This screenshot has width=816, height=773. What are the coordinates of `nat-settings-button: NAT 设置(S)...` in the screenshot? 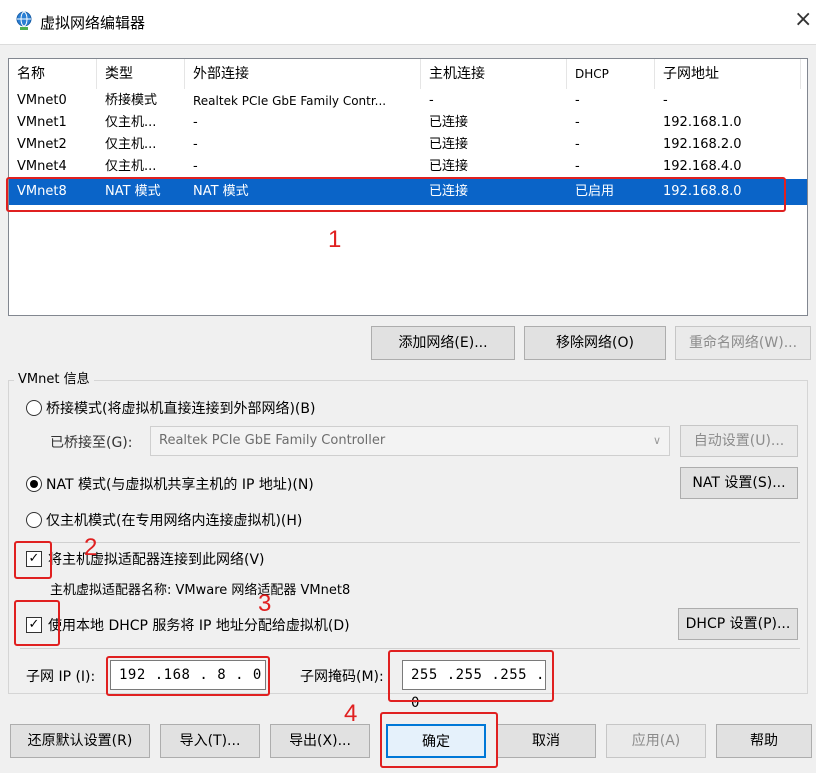 It's located at (739, 483).